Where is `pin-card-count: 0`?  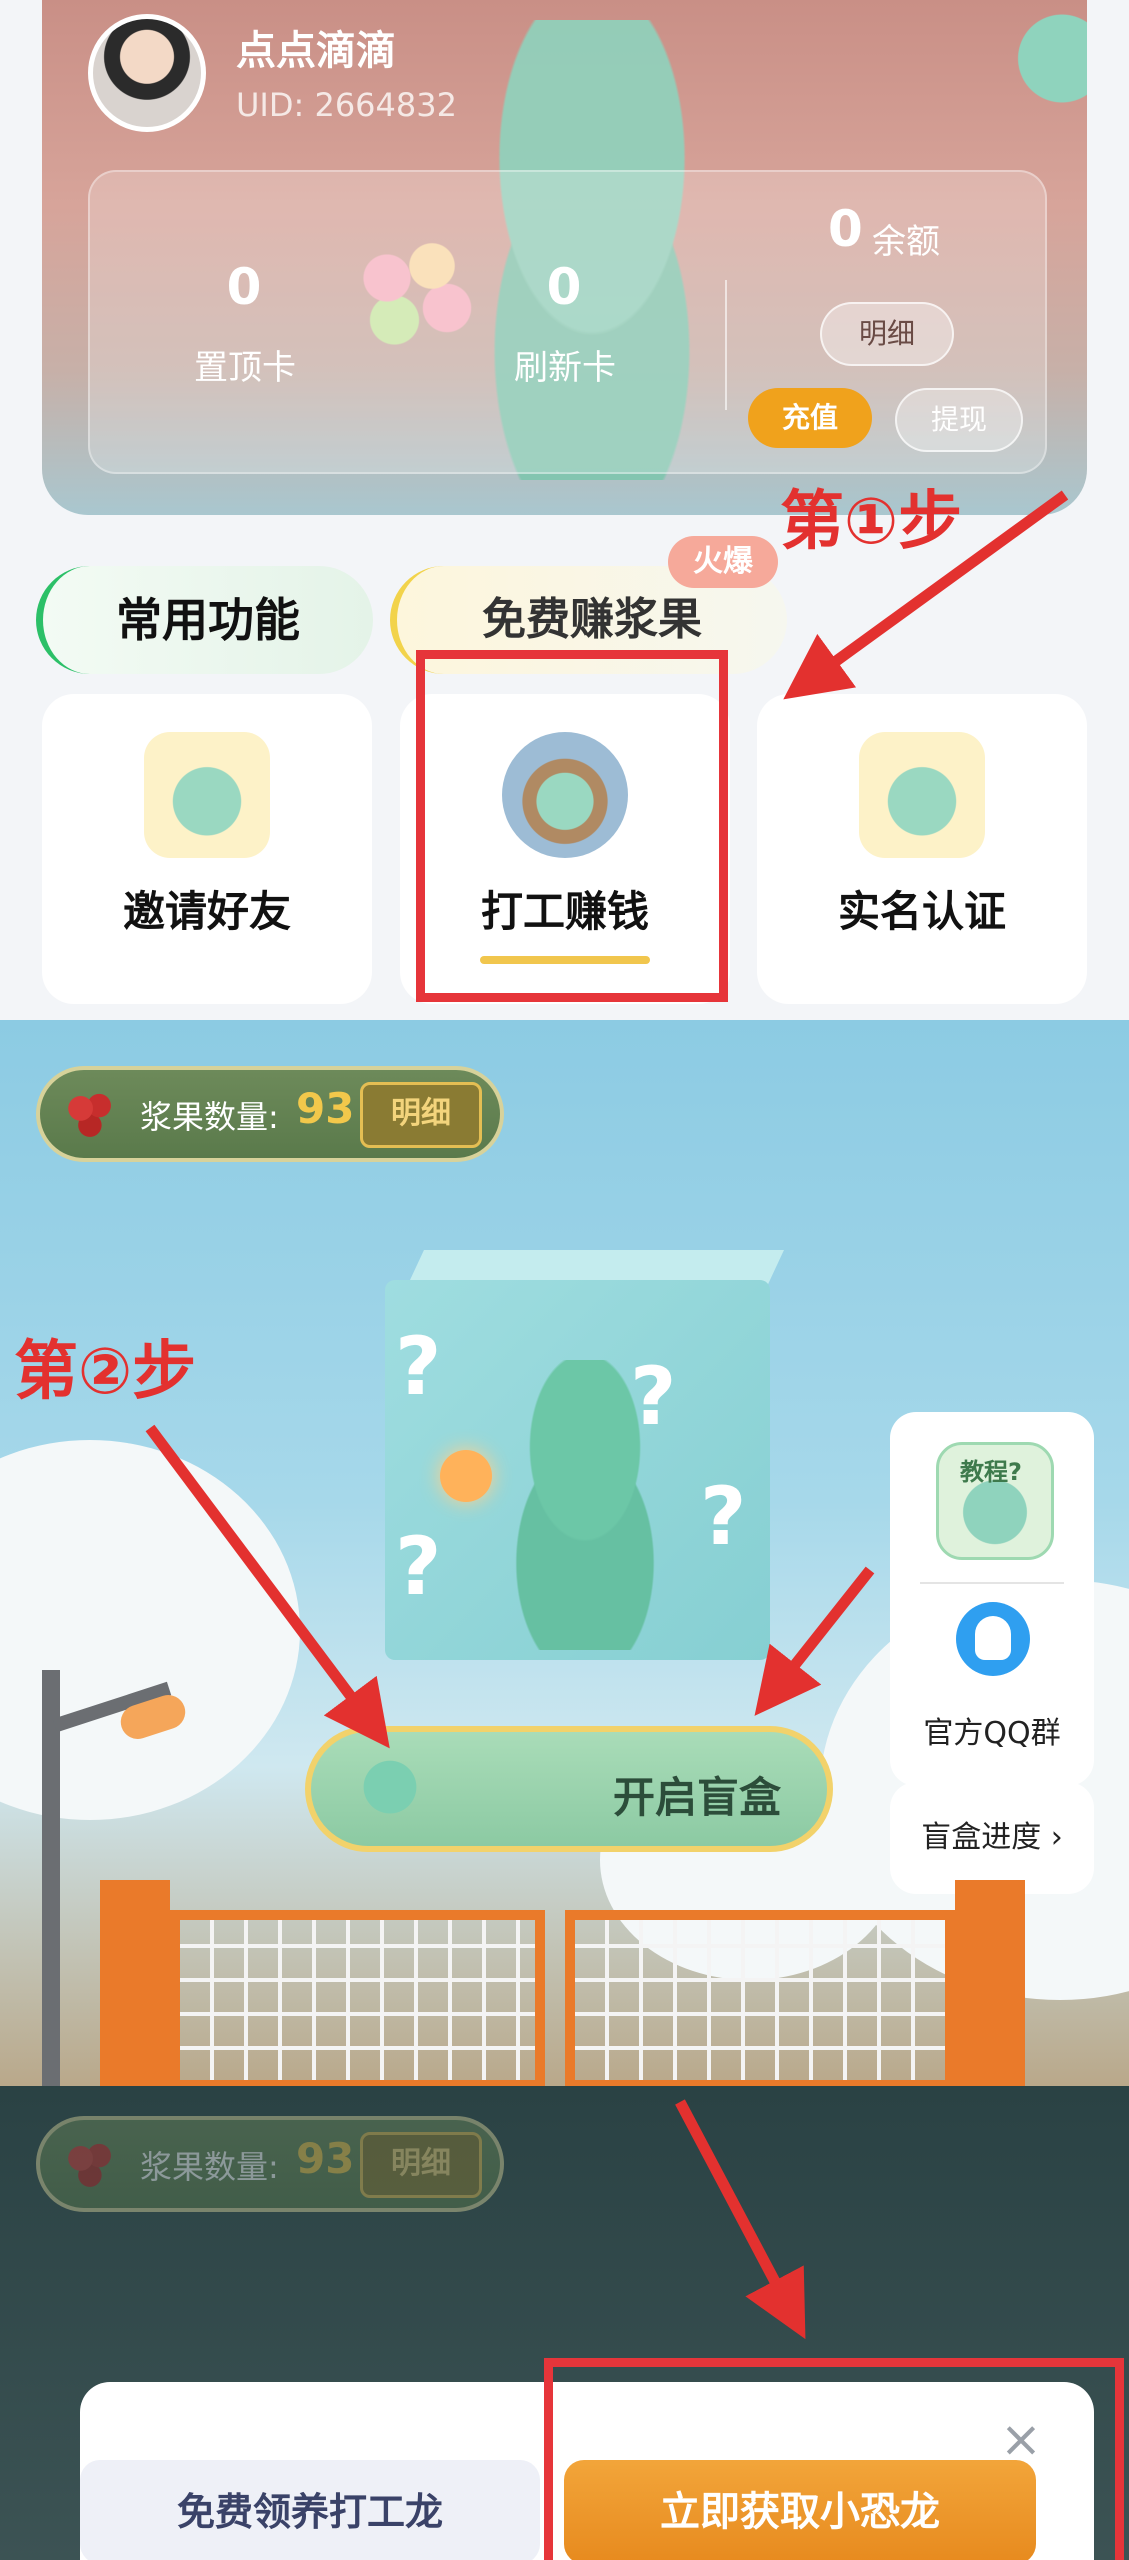 pin-card-count: 0 is located at coordinates (244, 287).